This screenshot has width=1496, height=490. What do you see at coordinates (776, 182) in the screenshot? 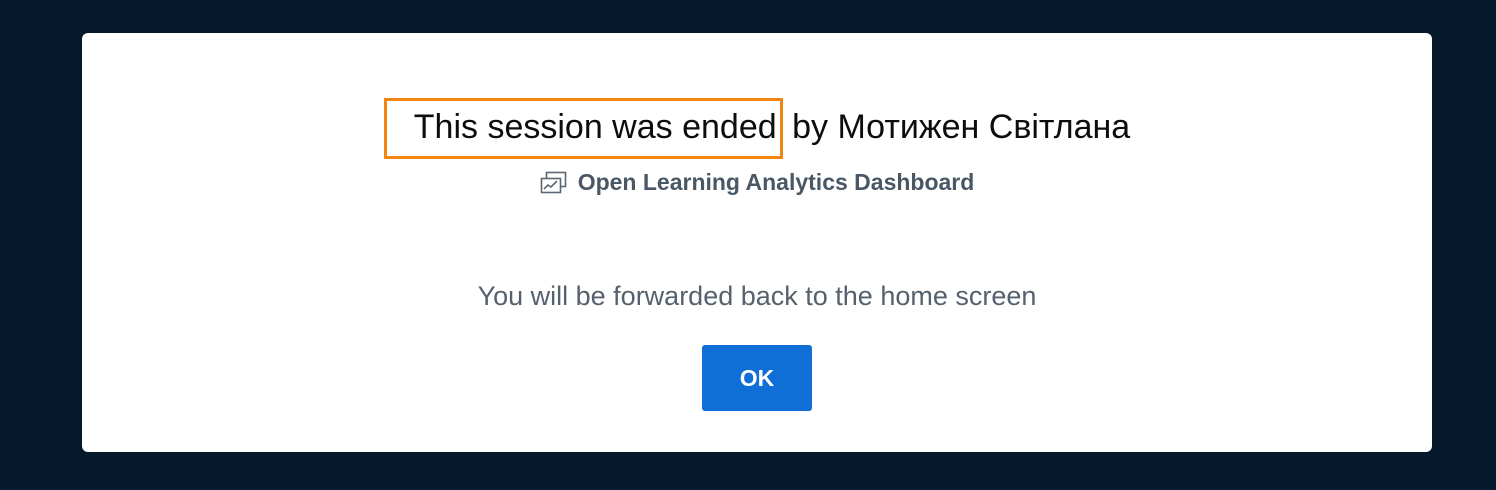
I see `session-name: Open Learning Analytics Dashboard` at bounding box center [776, 182].